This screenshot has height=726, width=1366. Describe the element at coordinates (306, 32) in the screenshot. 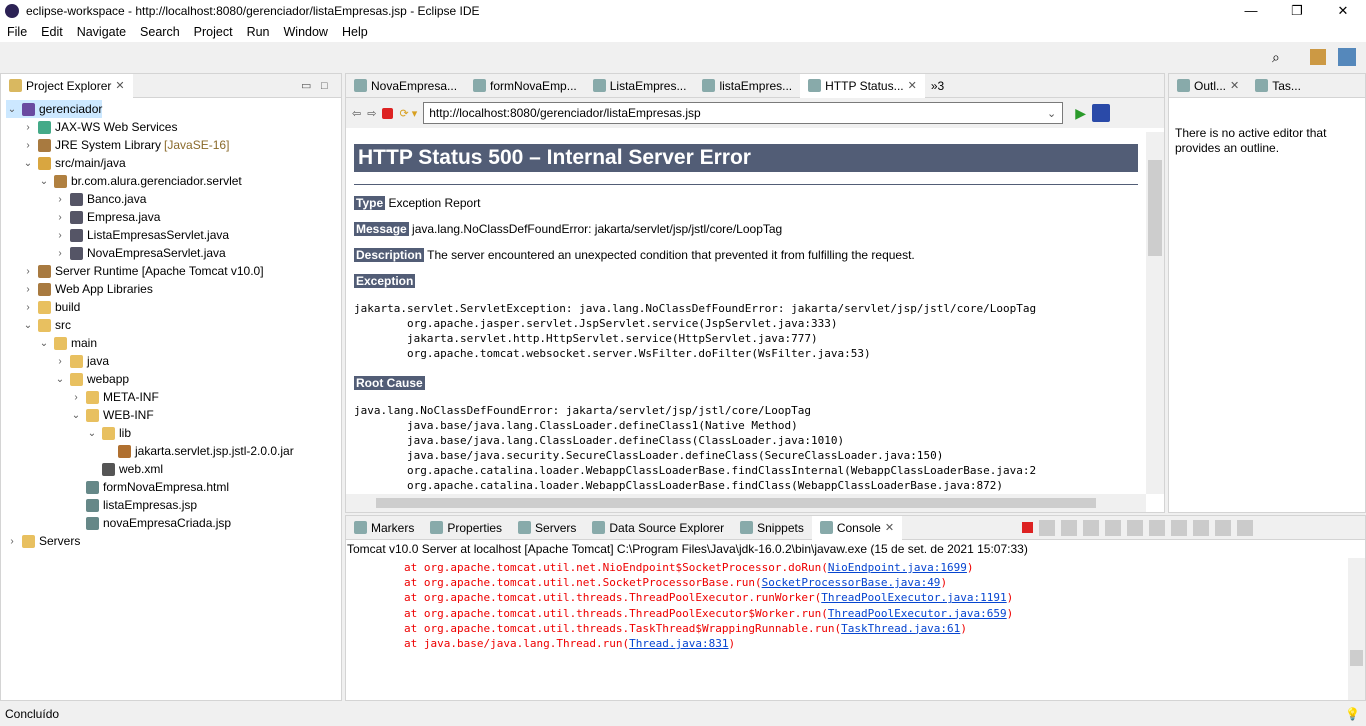

I see `menu-window: Window` at that location.